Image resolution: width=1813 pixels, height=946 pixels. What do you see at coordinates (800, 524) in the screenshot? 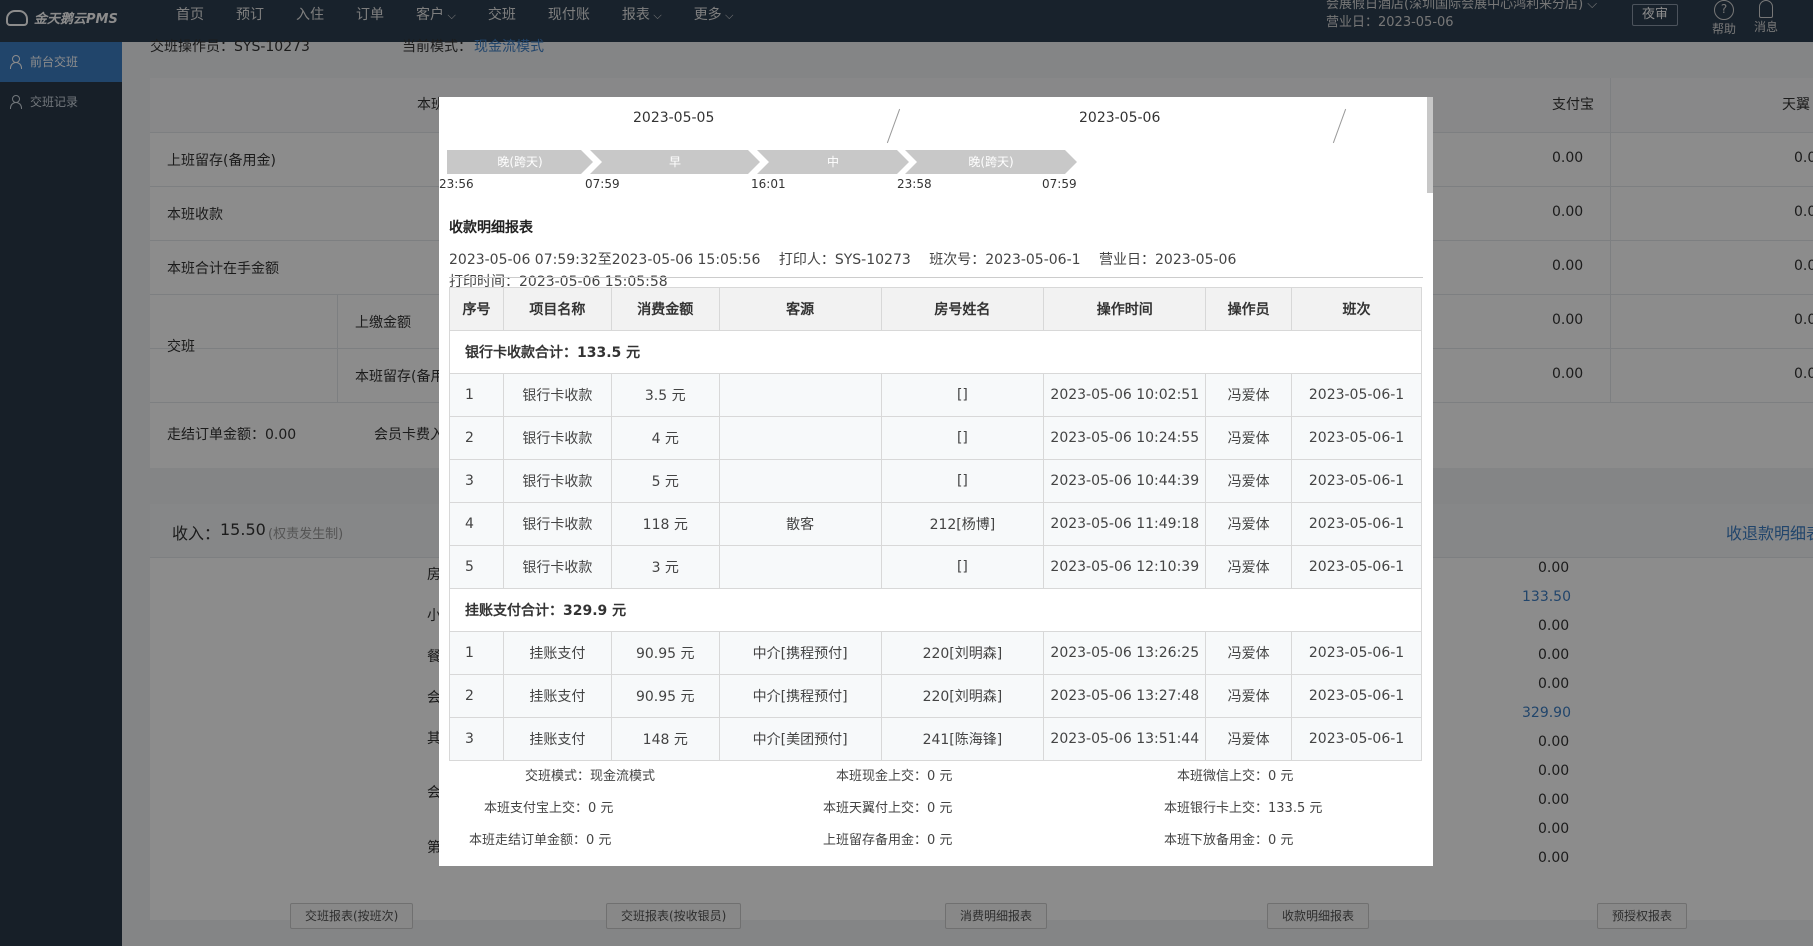
I see `table-cell: 散客` at bounding box center [800, 524].